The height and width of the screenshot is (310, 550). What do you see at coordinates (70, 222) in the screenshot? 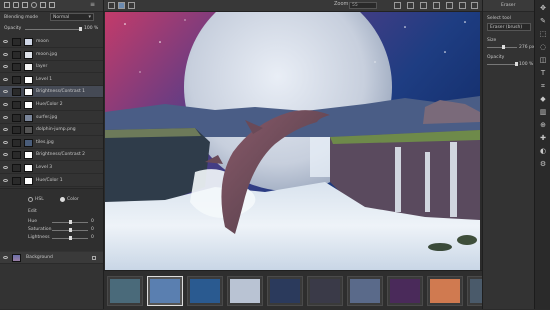
I see `hue-slider-knob` at bounding box center [70, 222].